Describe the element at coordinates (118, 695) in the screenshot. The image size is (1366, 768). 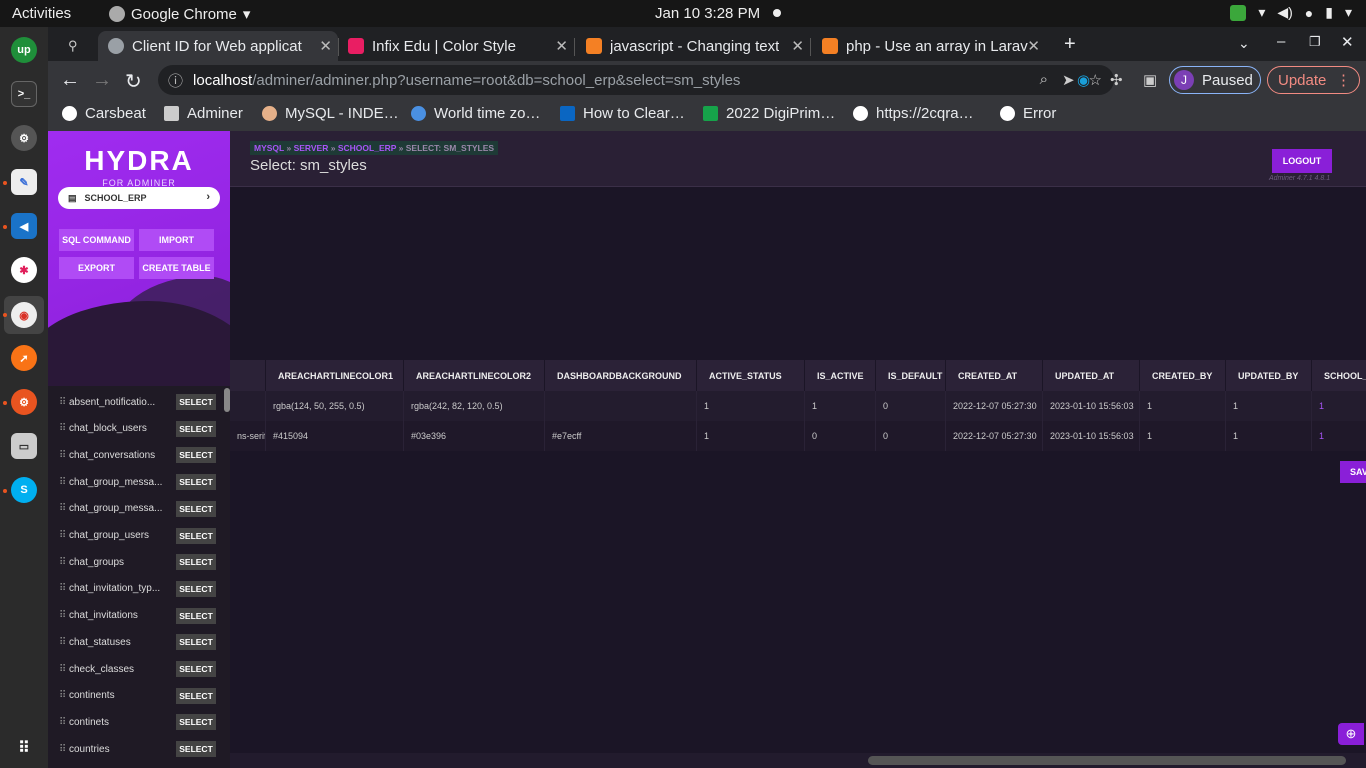
I see `table-name: continents` at that location.